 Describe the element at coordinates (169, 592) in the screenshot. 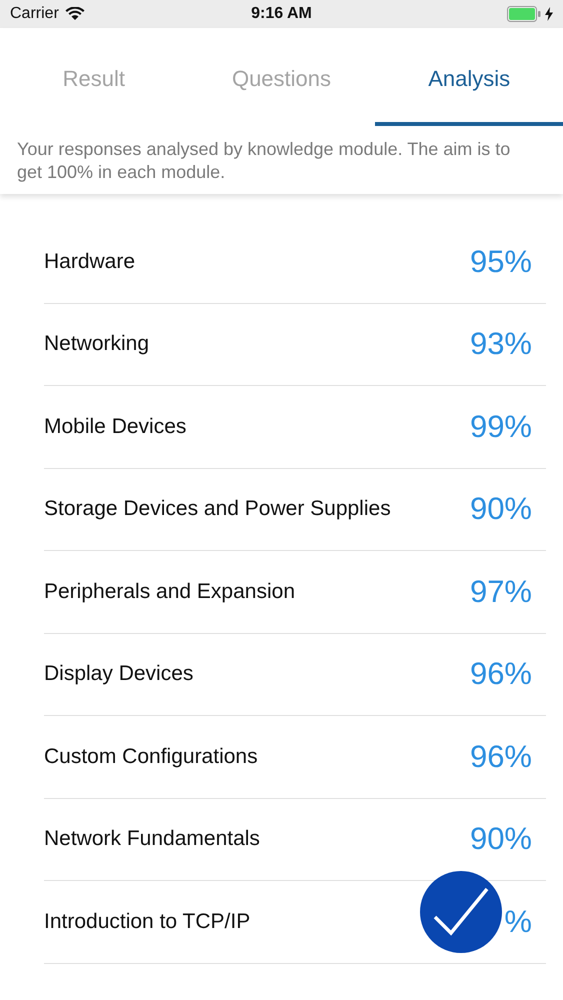

I see `module-name: Peripherals and Expansion` at that location.